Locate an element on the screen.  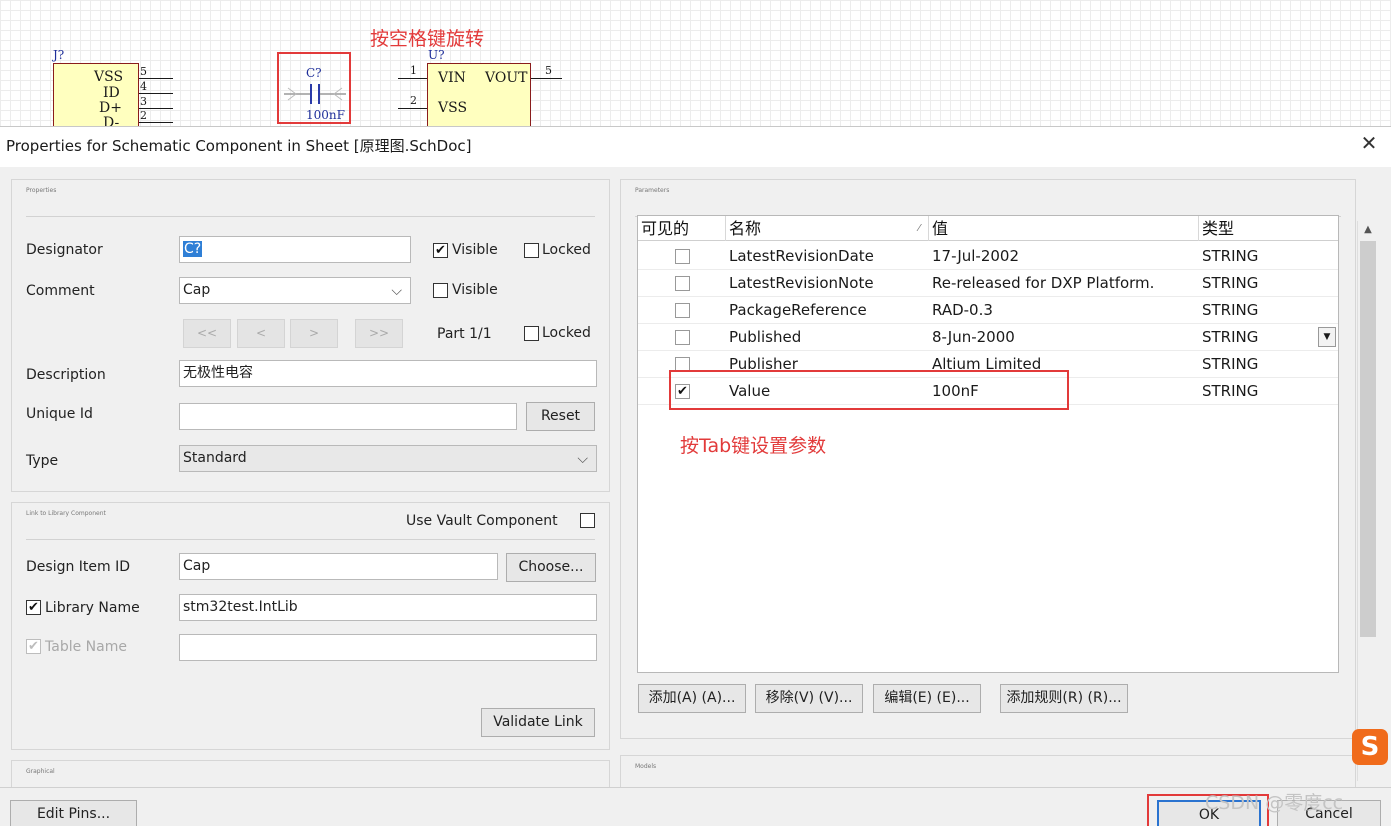
part-locked-label: Locked is located at coordinates (566, 333).